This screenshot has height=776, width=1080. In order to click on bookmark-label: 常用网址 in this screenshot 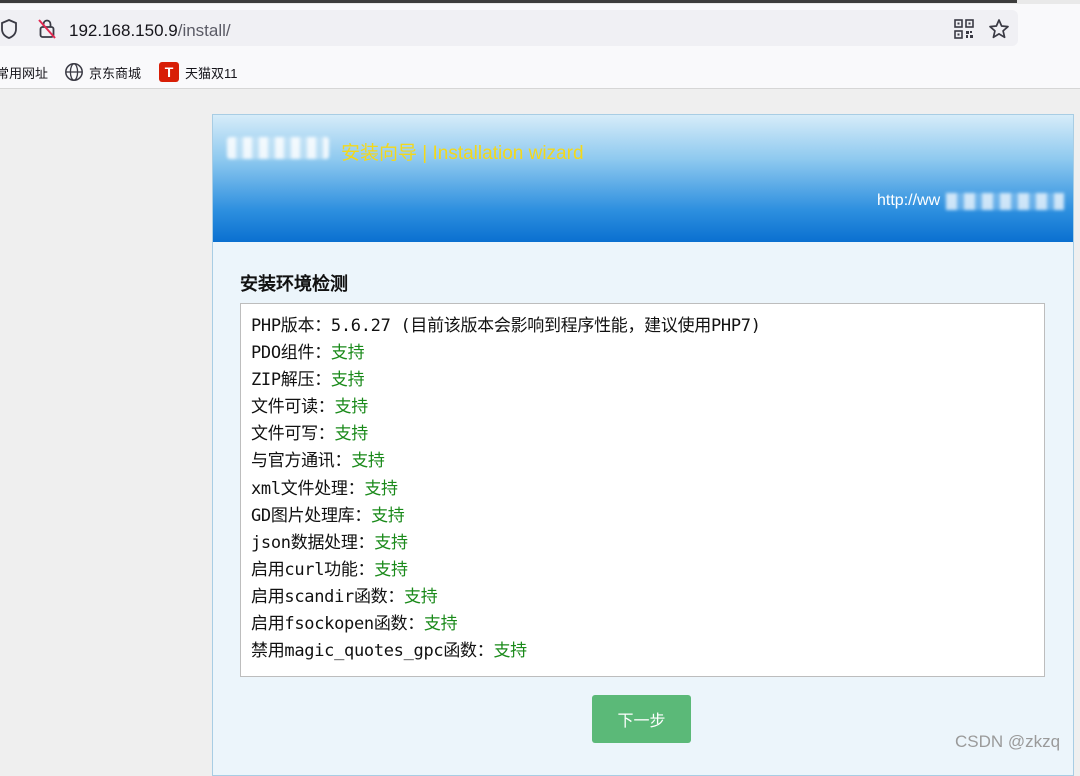, I will do `click(24, 73)`.